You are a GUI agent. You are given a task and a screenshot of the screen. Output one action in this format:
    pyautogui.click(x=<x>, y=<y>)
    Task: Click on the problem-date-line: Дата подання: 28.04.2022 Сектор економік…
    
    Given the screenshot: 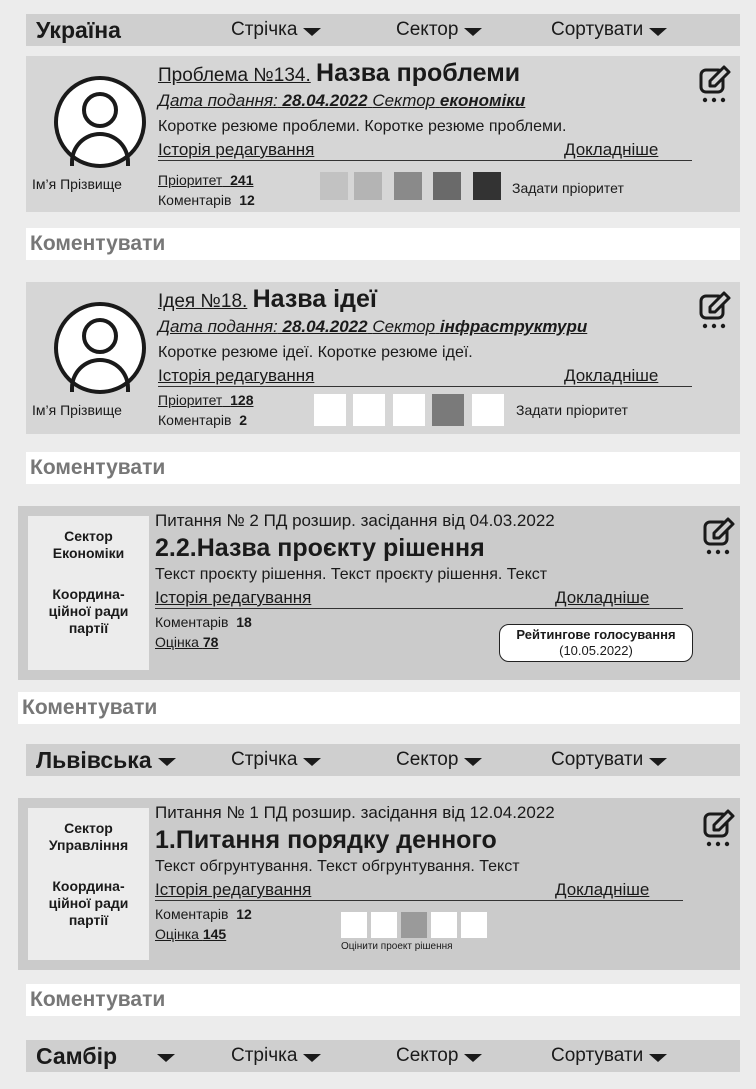 What is the action you would take?
    pyautogui.click(x=342, y=100)
    